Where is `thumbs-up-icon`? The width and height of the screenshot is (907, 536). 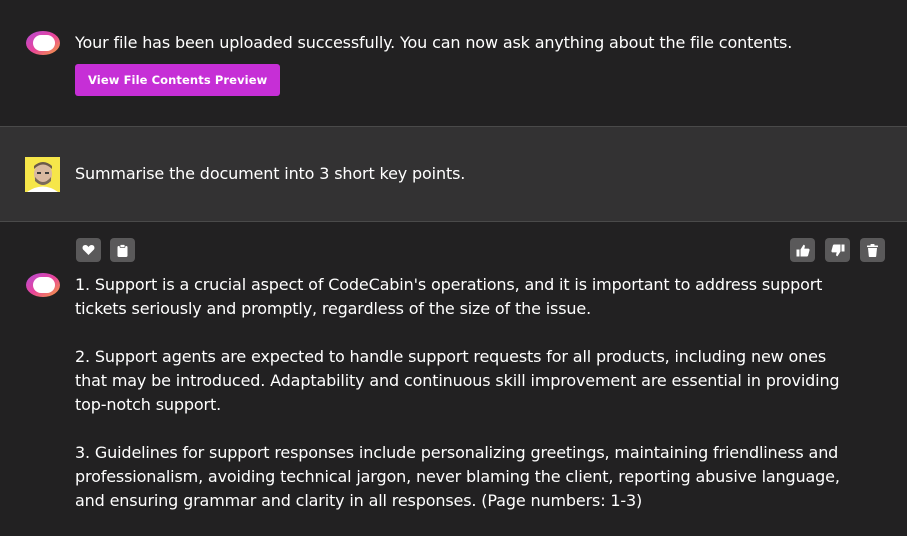 thumbs-up-icon is located at coordinates (803, 250).